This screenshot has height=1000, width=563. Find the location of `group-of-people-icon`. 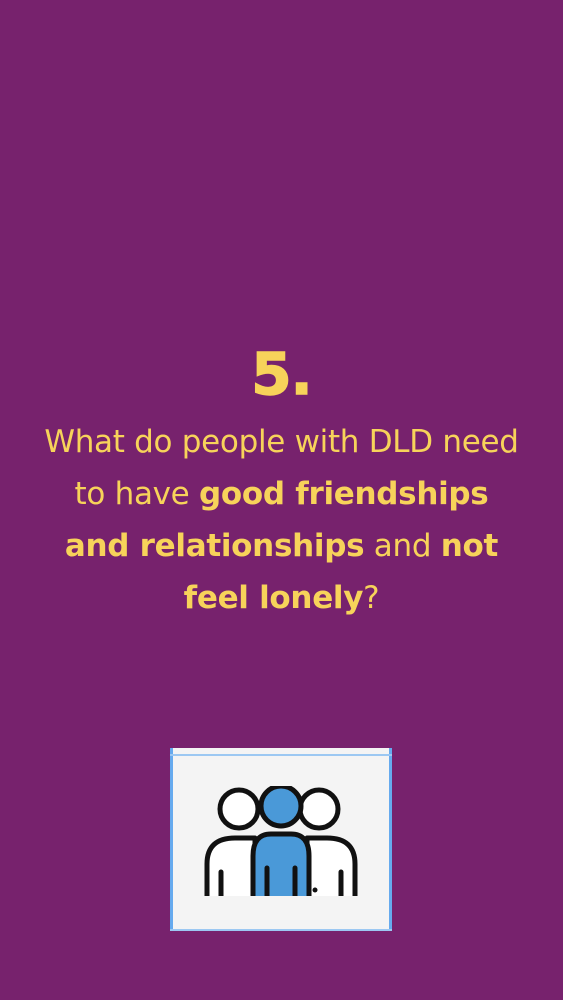

group-of-people-icon is located at coordinates (281, 841).